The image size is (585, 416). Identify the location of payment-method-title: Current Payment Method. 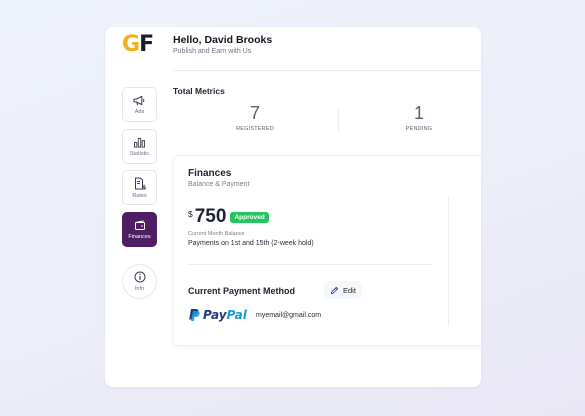
(242, 291).